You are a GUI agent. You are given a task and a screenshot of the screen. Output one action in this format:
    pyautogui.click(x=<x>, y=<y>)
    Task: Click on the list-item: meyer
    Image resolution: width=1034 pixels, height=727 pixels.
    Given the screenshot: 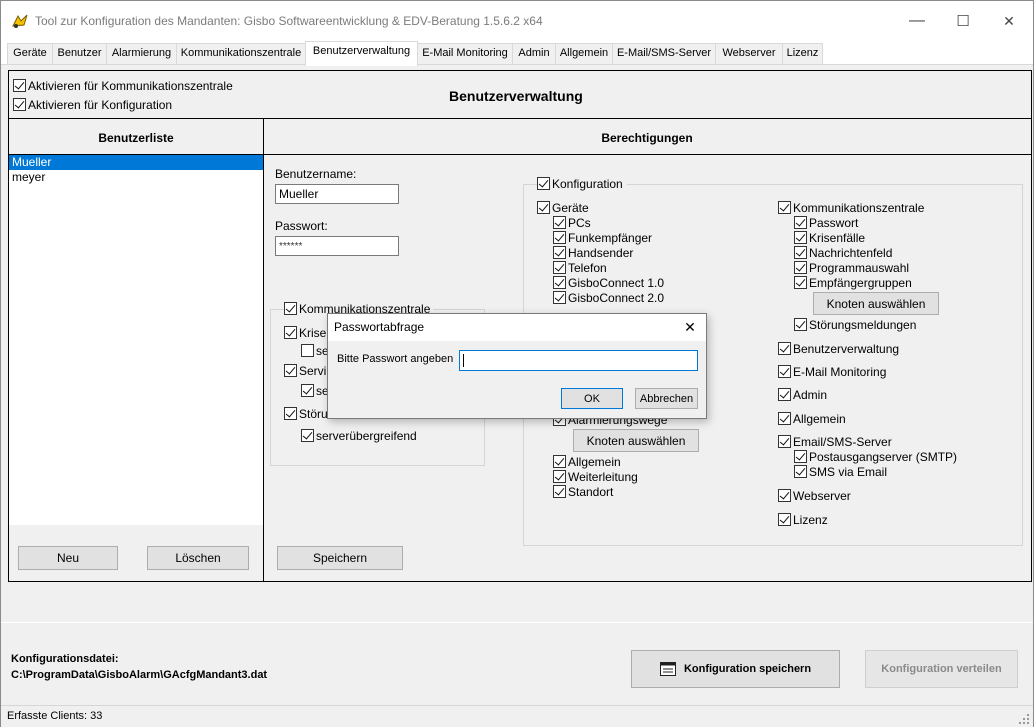 What is the action you would take?
    pyautogui.click(x=136, y=177)
    